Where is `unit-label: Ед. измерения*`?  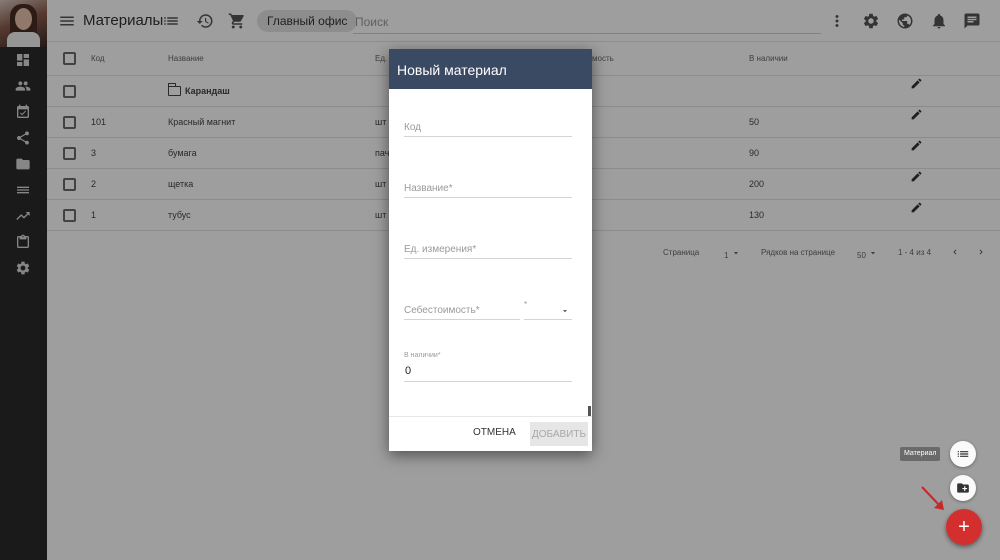
unit-label: Ед. измерения* is located at coordinates (440, 249).